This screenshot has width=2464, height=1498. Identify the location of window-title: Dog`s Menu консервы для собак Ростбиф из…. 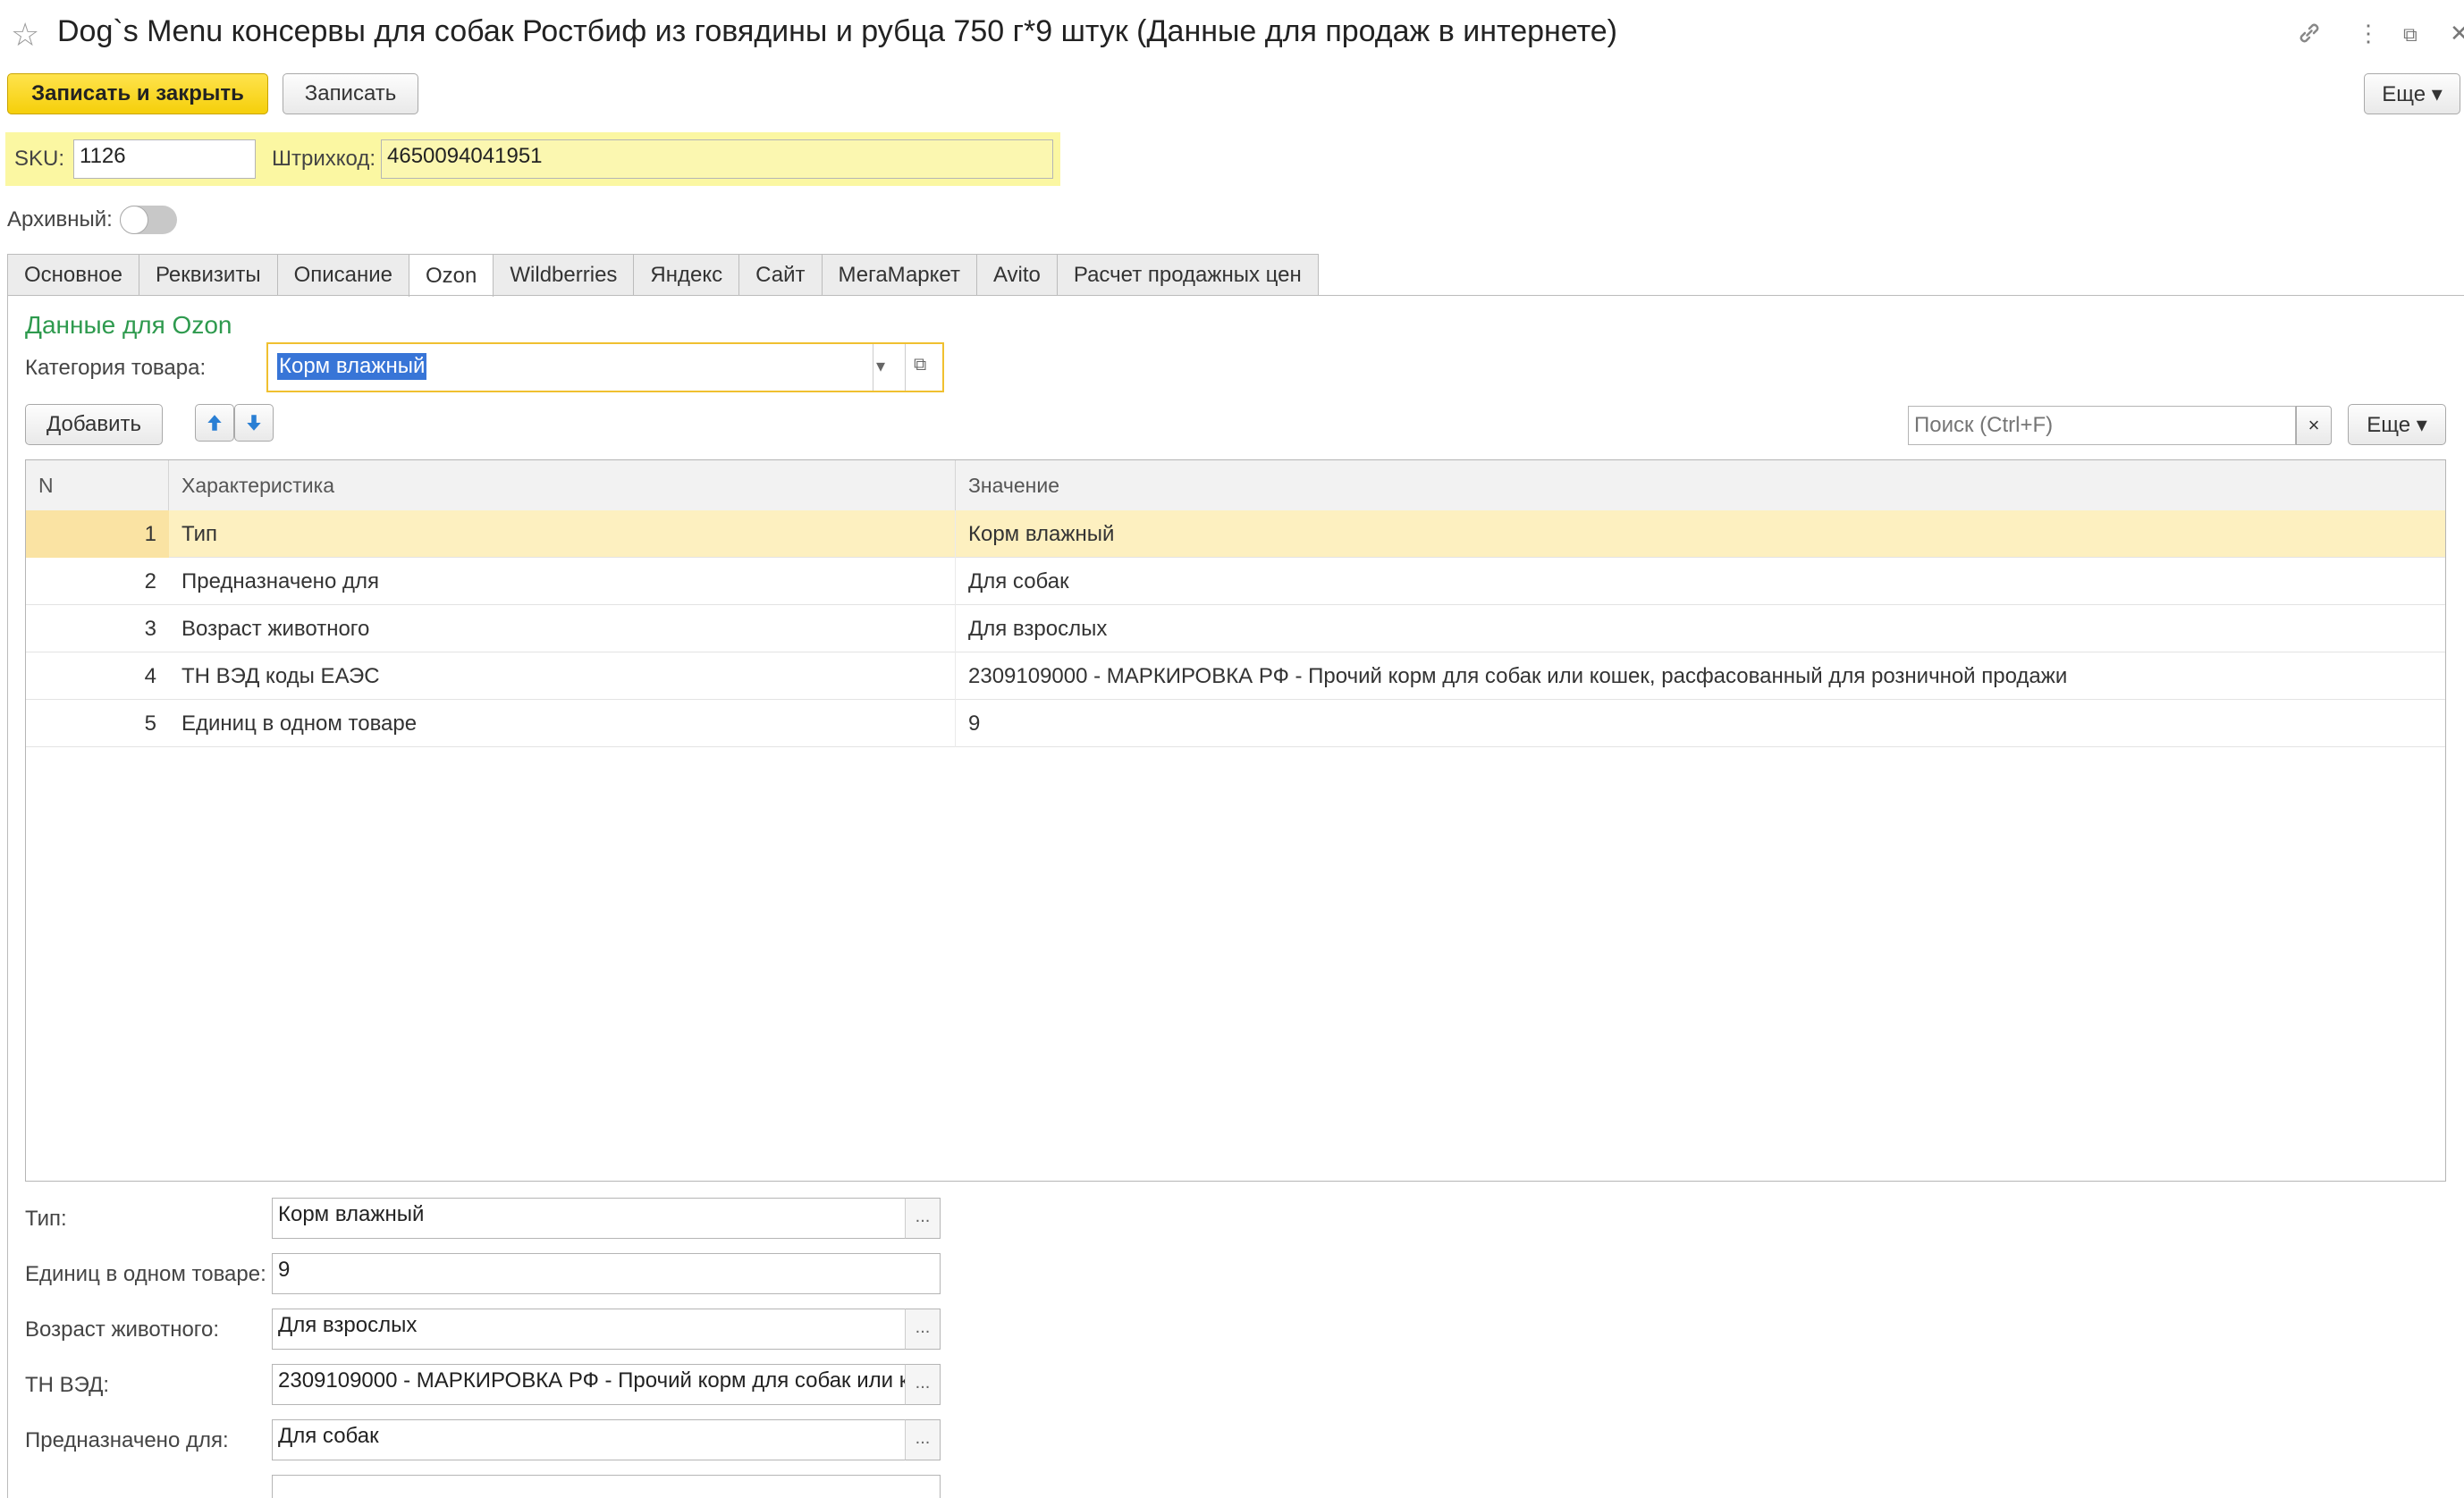
(837, 31).